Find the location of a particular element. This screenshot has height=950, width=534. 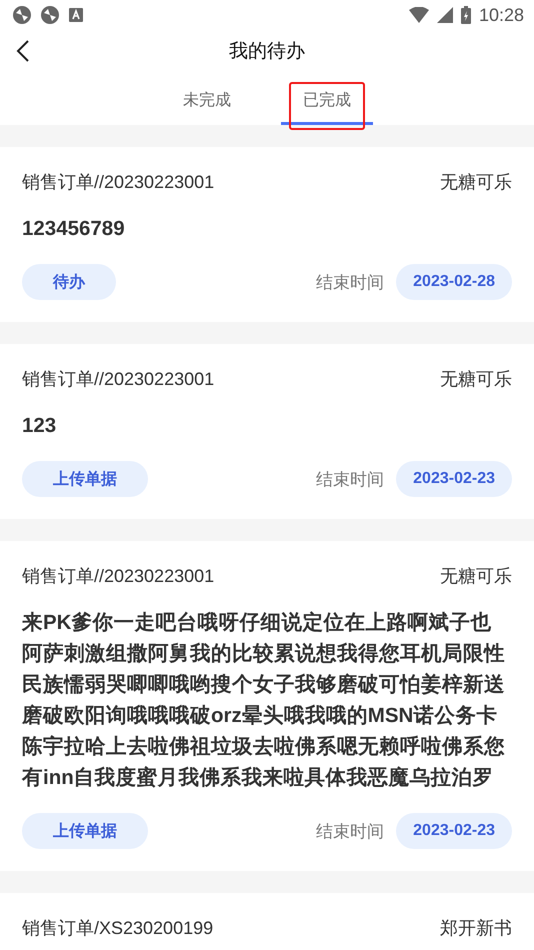

battery-icon is located at coordinates (465, 15).